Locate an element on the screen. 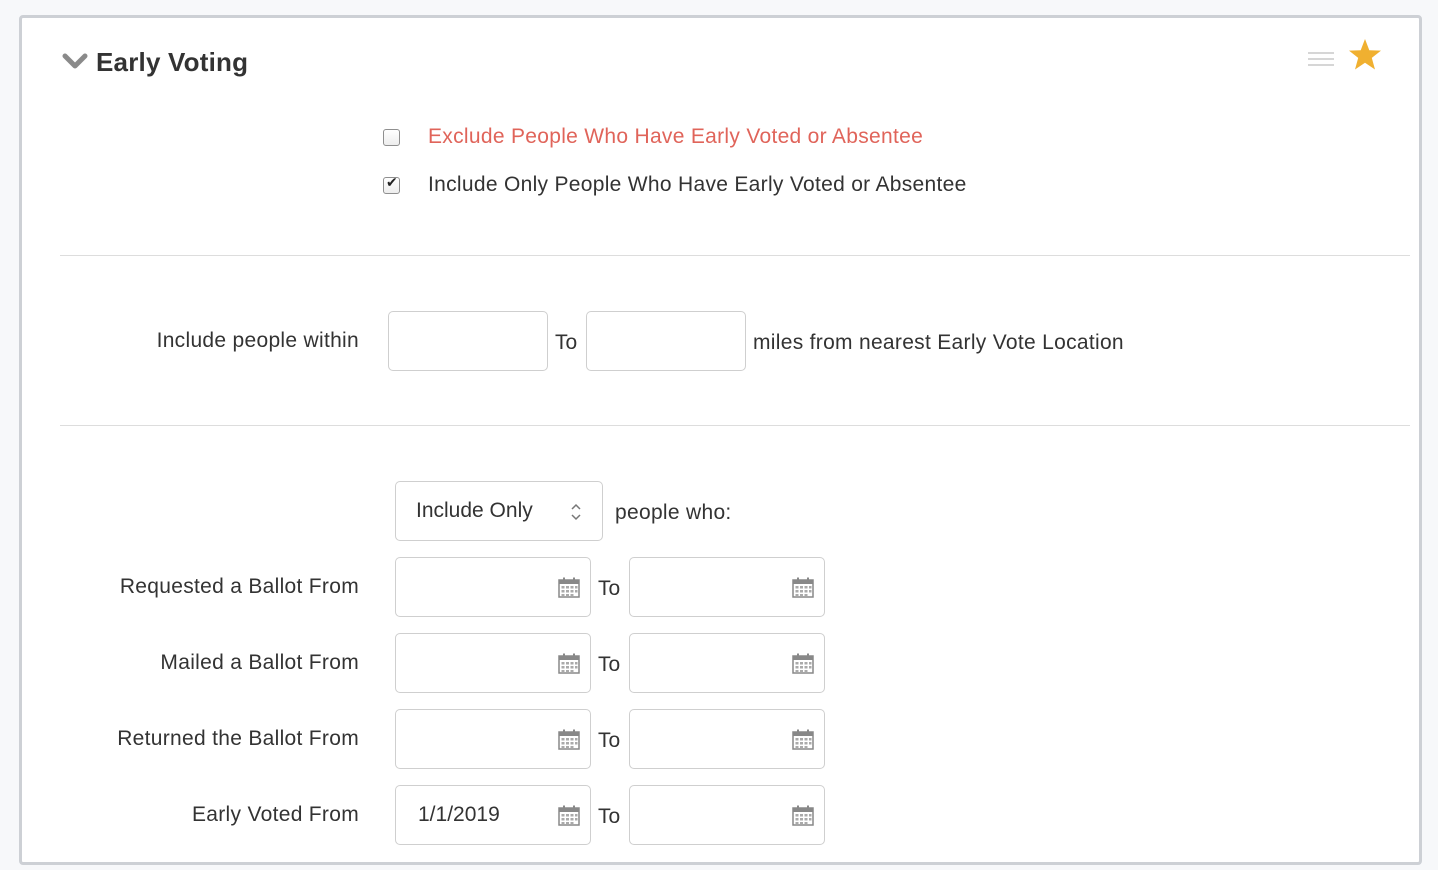  early-voted-from-date-input: 1/1/2019 is located at coordinates (493, 815).